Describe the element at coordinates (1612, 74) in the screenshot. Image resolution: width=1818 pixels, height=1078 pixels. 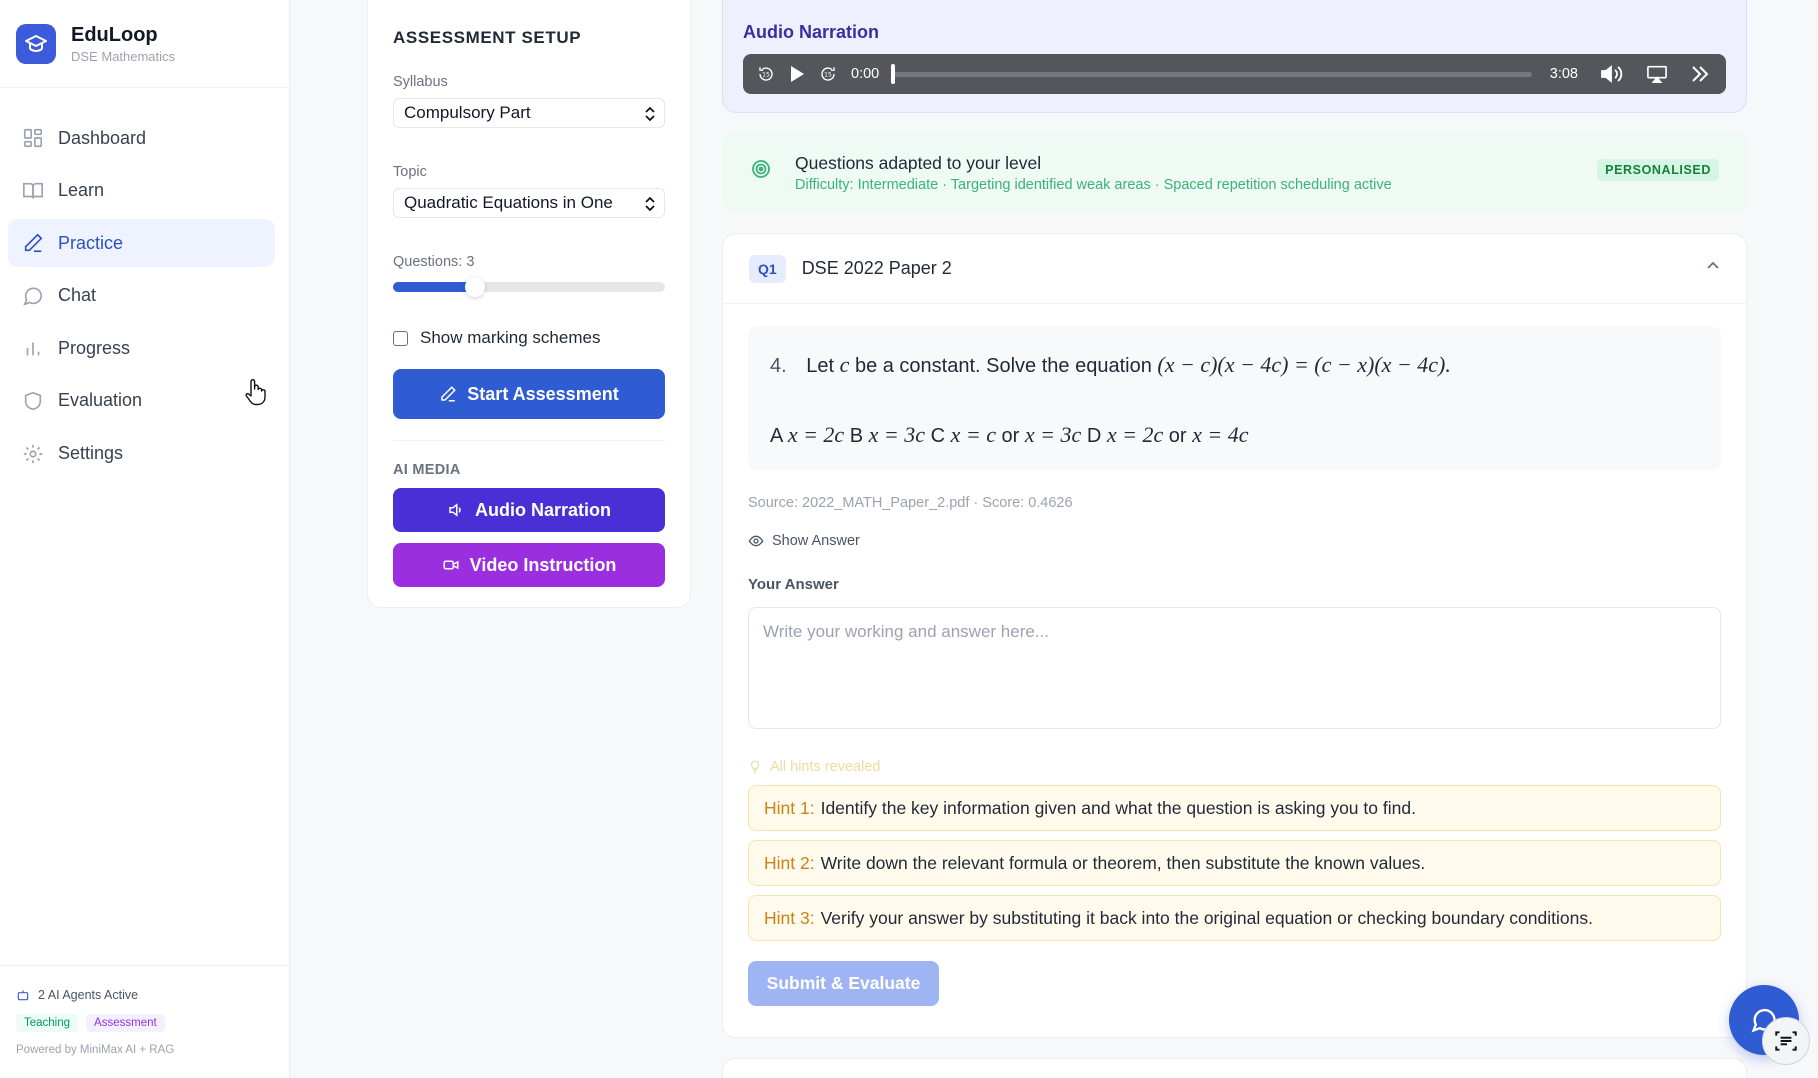
I see `volume-icon` at that location.